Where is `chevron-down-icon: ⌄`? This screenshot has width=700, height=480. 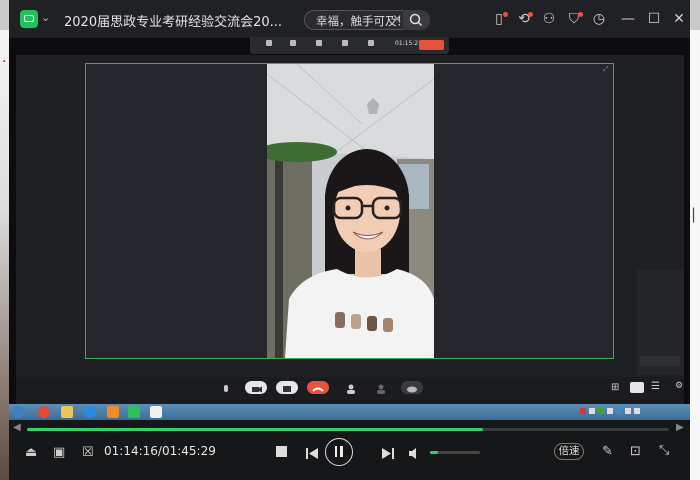
chevron-down-icon: ⌄ is located at coordinates (45, 17).